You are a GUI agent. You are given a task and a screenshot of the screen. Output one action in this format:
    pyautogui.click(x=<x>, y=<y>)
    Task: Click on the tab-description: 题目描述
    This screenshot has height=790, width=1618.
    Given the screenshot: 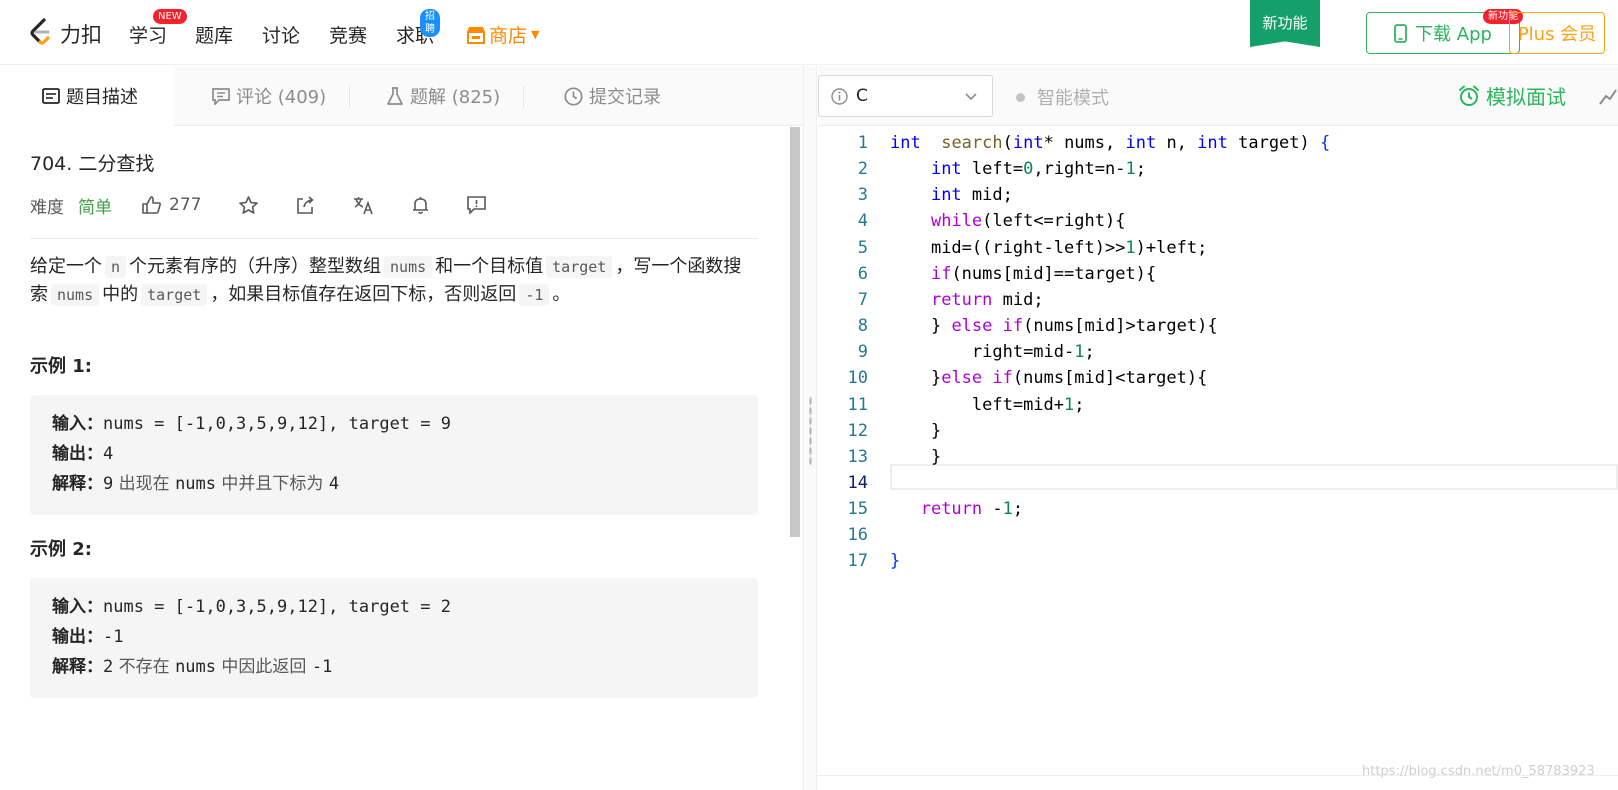 What is the action you would take?
    pyautogui.click(x=87, y=96)
    